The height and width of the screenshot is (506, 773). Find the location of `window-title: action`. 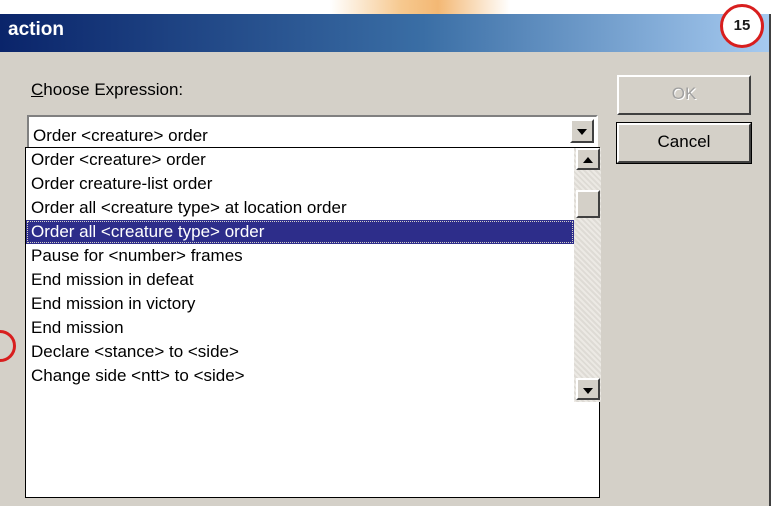

window-title: action is located at coordinates (36, 29).